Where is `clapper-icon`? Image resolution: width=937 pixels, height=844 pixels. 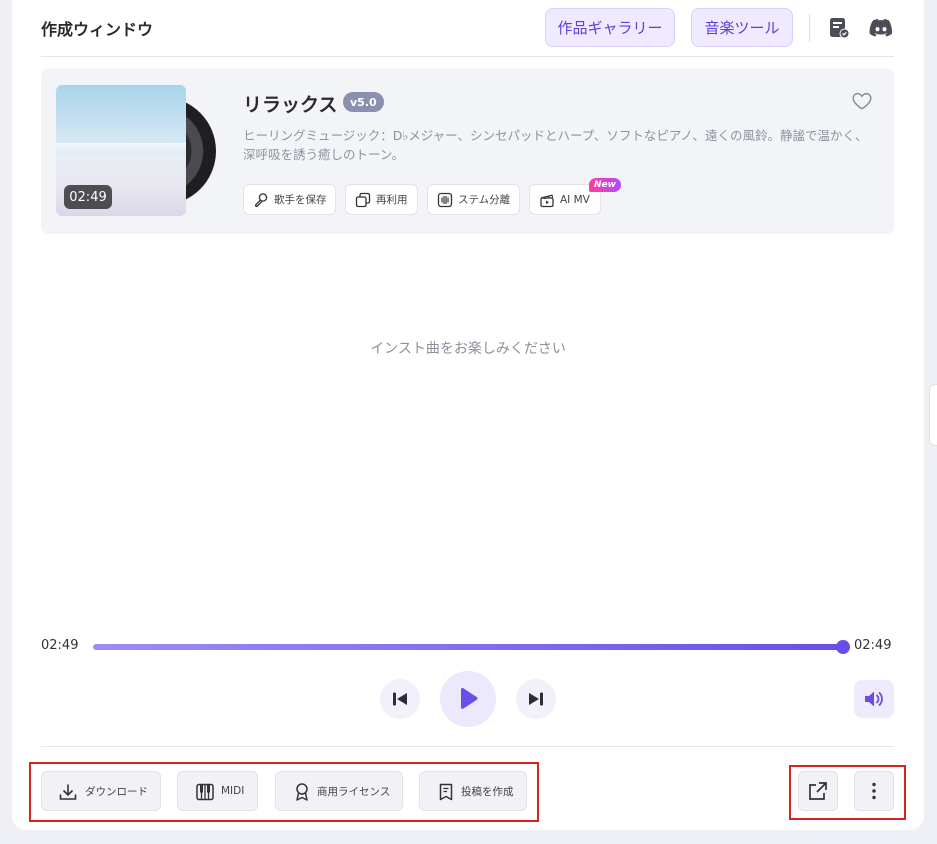
clapper-icon is located at coordinates (547, 201).